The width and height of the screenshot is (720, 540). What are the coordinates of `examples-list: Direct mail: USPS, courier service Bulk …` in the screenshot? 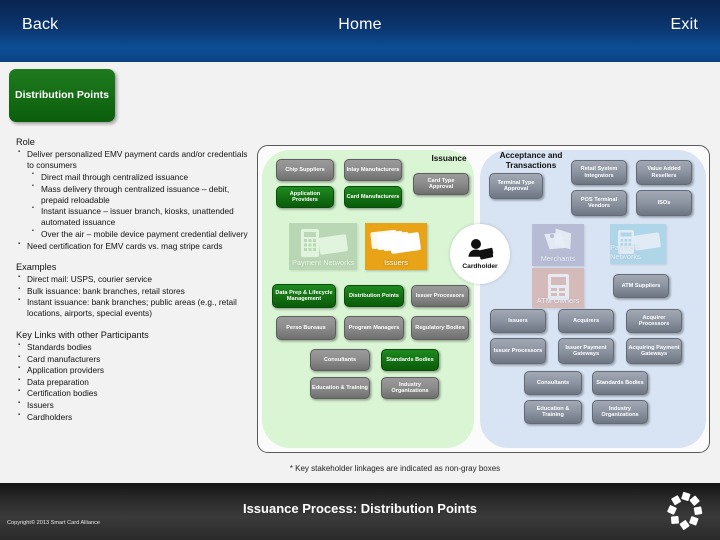 It's located at (136, 296).